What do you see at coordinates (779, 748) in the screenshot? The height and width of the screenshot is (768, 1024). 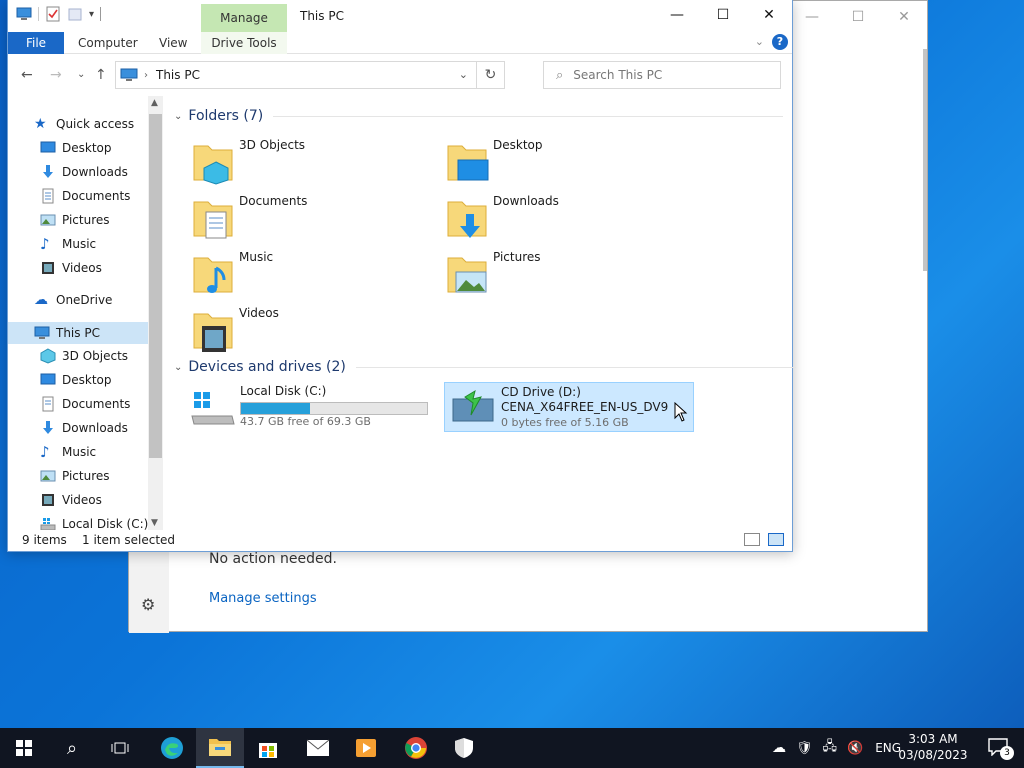 I see `cloud-icon: ☁` at bounding box center [779, 748].